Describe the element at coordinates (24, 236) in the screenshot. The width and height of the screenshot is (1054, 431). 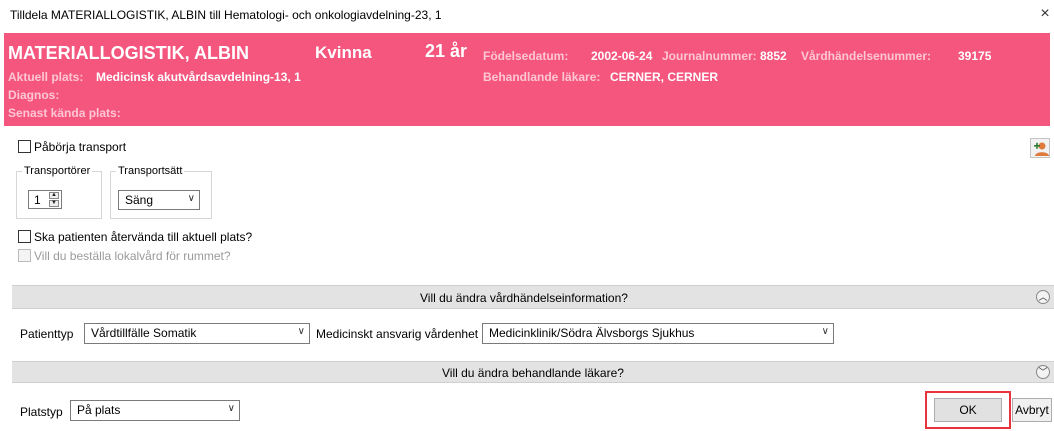
I see `return-checkbox` at that location.